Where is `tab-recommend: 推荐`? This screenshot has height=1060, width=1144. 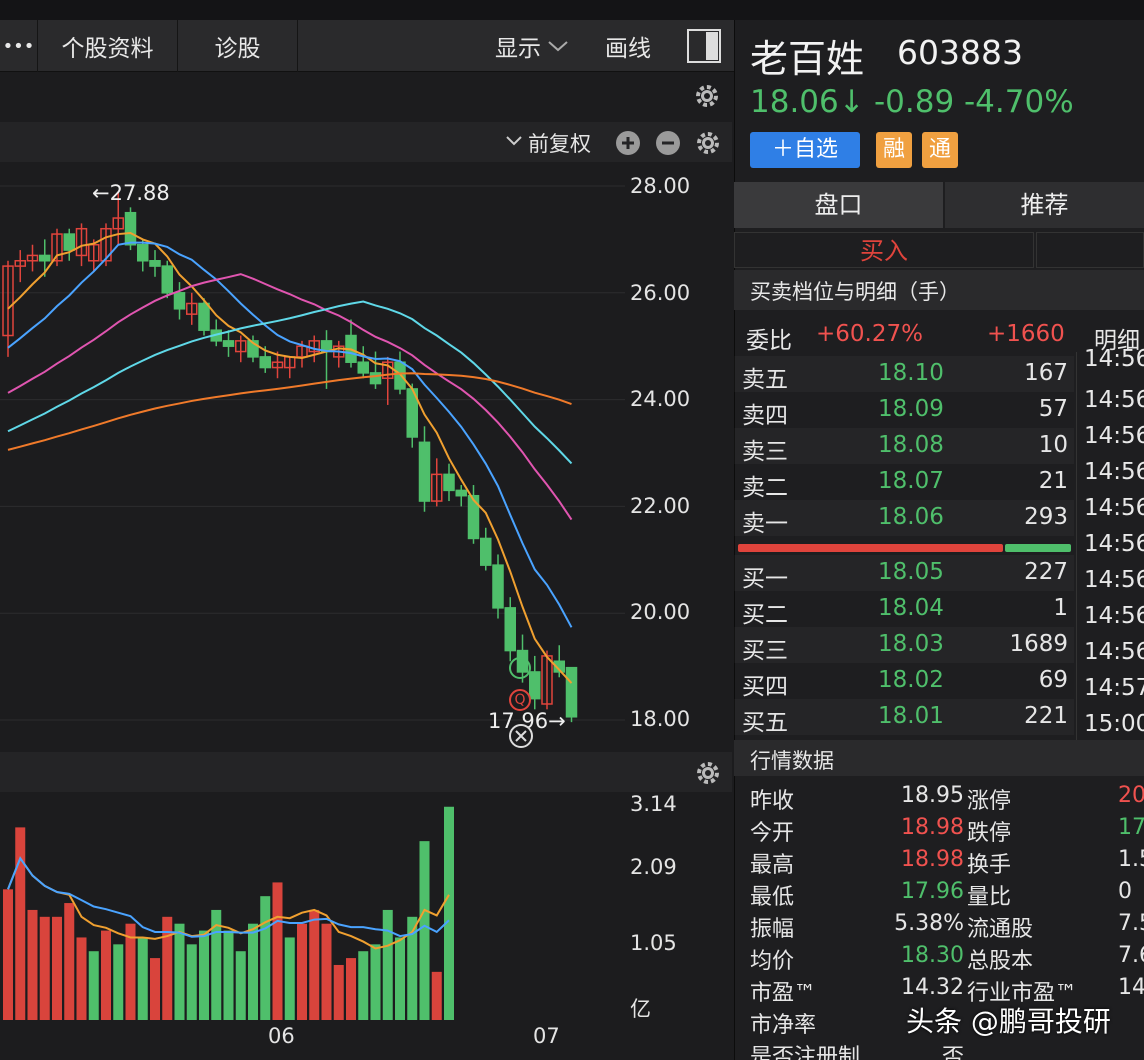 tab-recommend: 推荐 is located at coordinates (1044, 205).